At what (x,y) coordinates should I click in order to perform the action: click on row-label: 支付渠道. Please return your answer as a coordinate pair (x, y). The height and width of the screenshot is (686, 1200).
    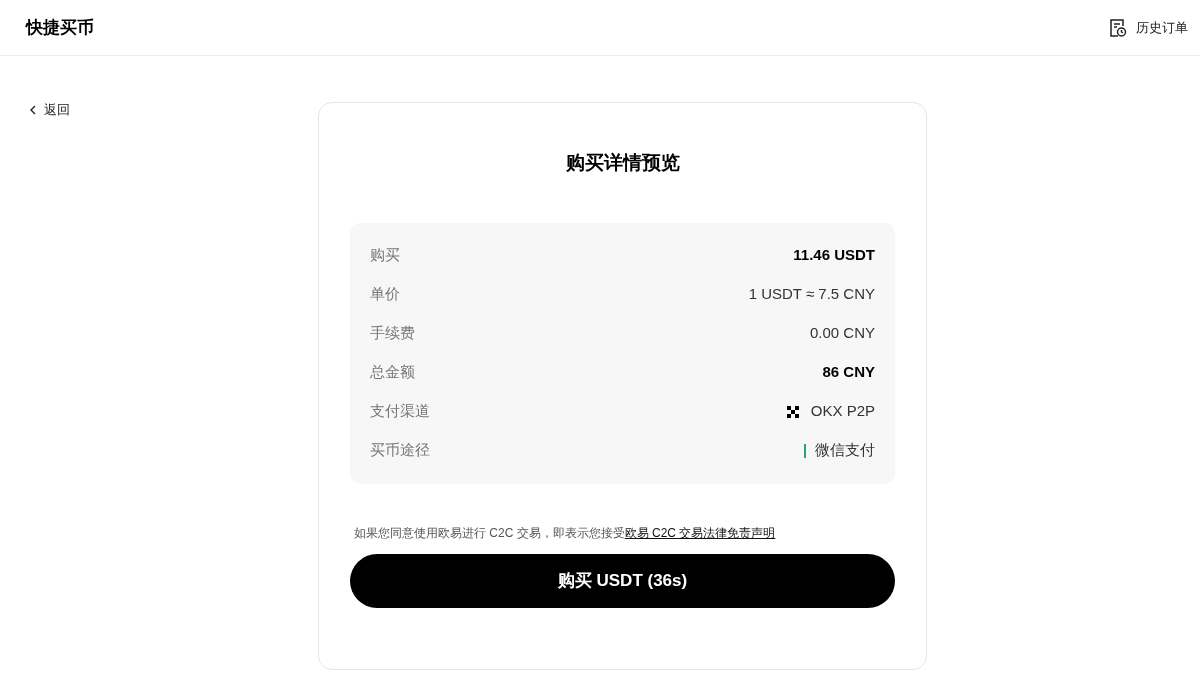
    Looking at the image, I should click on (400, 411).